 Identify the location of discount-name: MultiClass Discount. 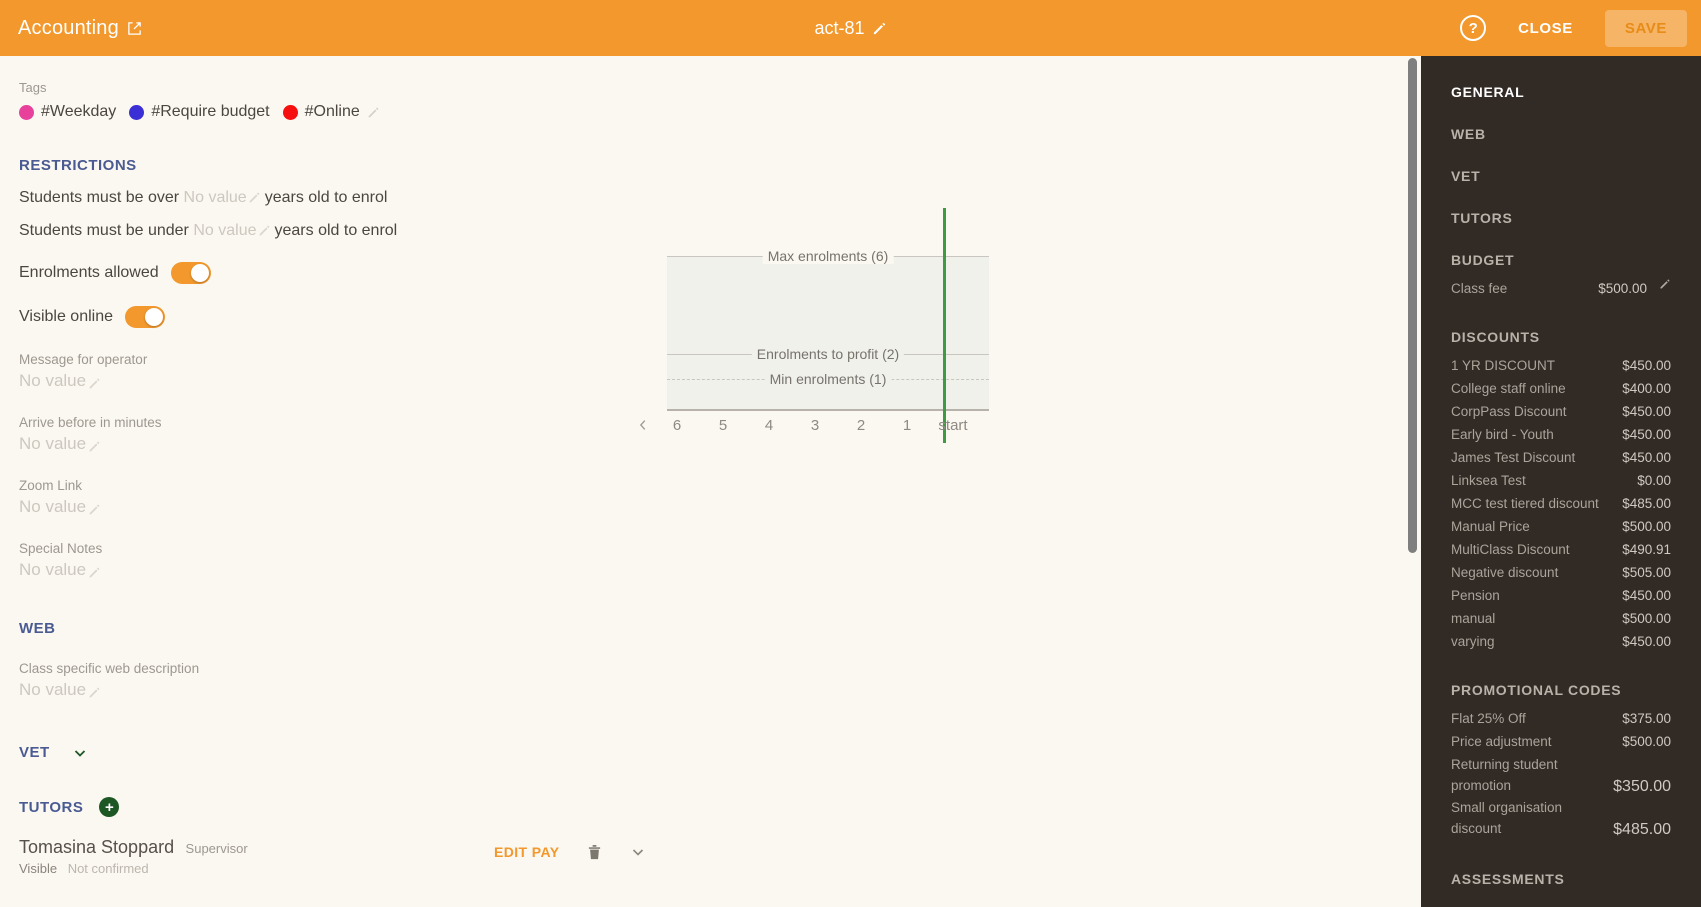
(1510, 549).